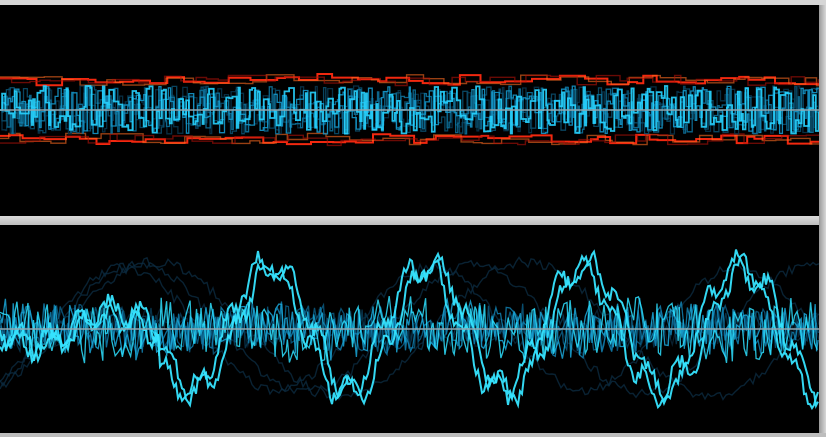  I want to click on panel-splitter, so click(413, 220).